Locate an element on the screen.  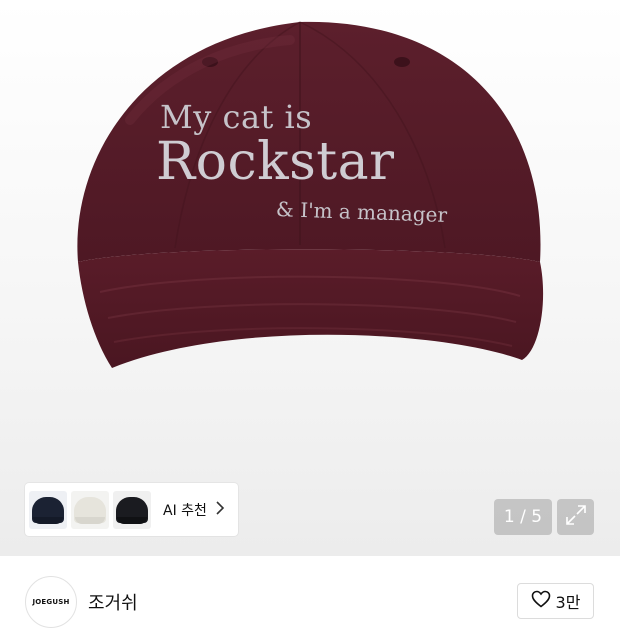
expand-icon is located at coordinates (576, 517).